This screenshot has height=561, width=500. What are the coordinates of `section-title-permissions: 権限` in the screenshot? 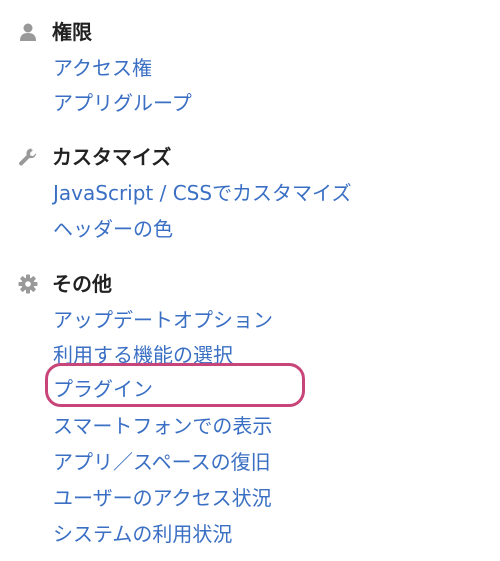 It's located at (72, 32).